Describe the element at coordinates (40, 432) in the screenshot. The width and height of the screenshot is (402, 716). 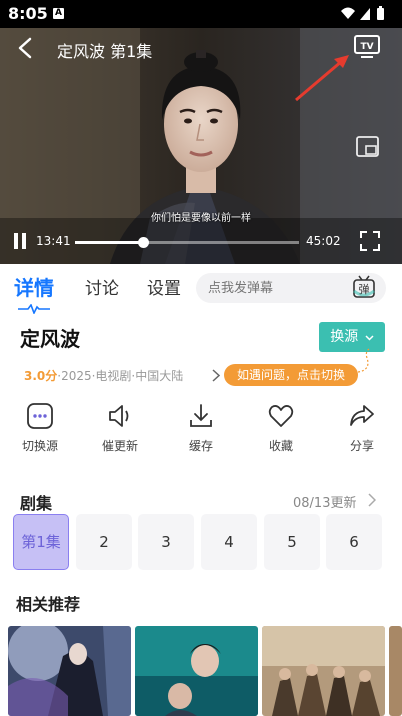
I see `switch-source-action: 切换源` at that location.